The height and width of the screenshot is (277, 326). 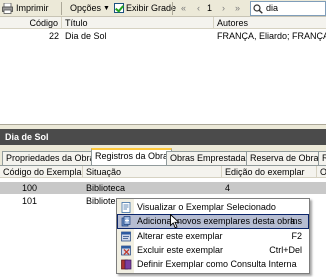 I want to click on menu-item-delete-copy: Excluir este exemplar Ctrl+Del, so click(x=213, y=250).